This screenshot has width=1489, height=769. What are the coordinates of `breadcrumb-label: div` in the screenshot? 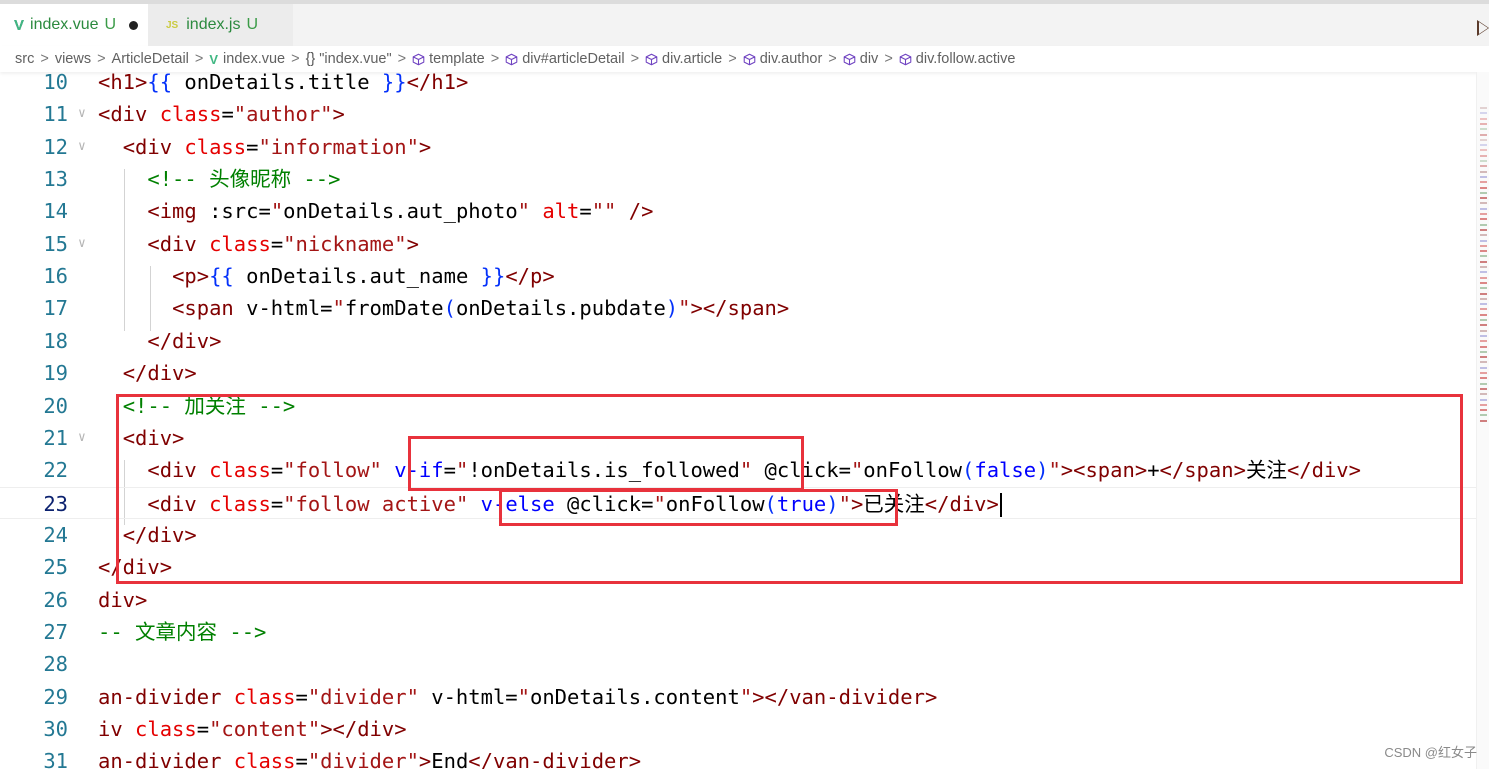 It's located at (869, 59).